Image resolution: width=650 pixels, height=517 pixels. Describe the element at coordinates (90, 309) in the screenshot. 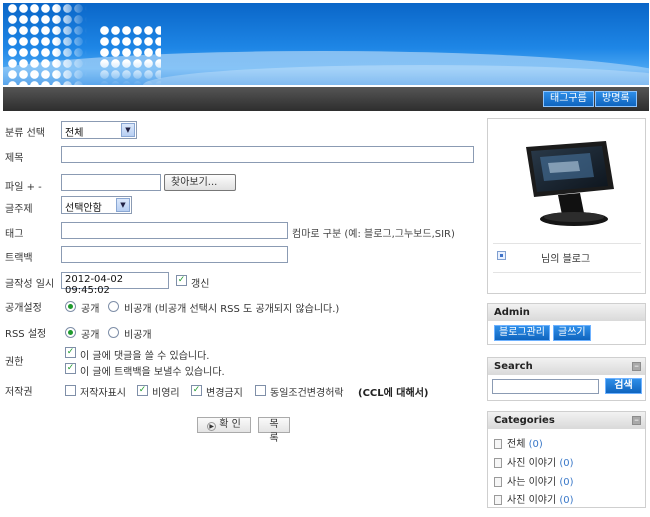

I see `visibility-public-label: 공개` at that location.